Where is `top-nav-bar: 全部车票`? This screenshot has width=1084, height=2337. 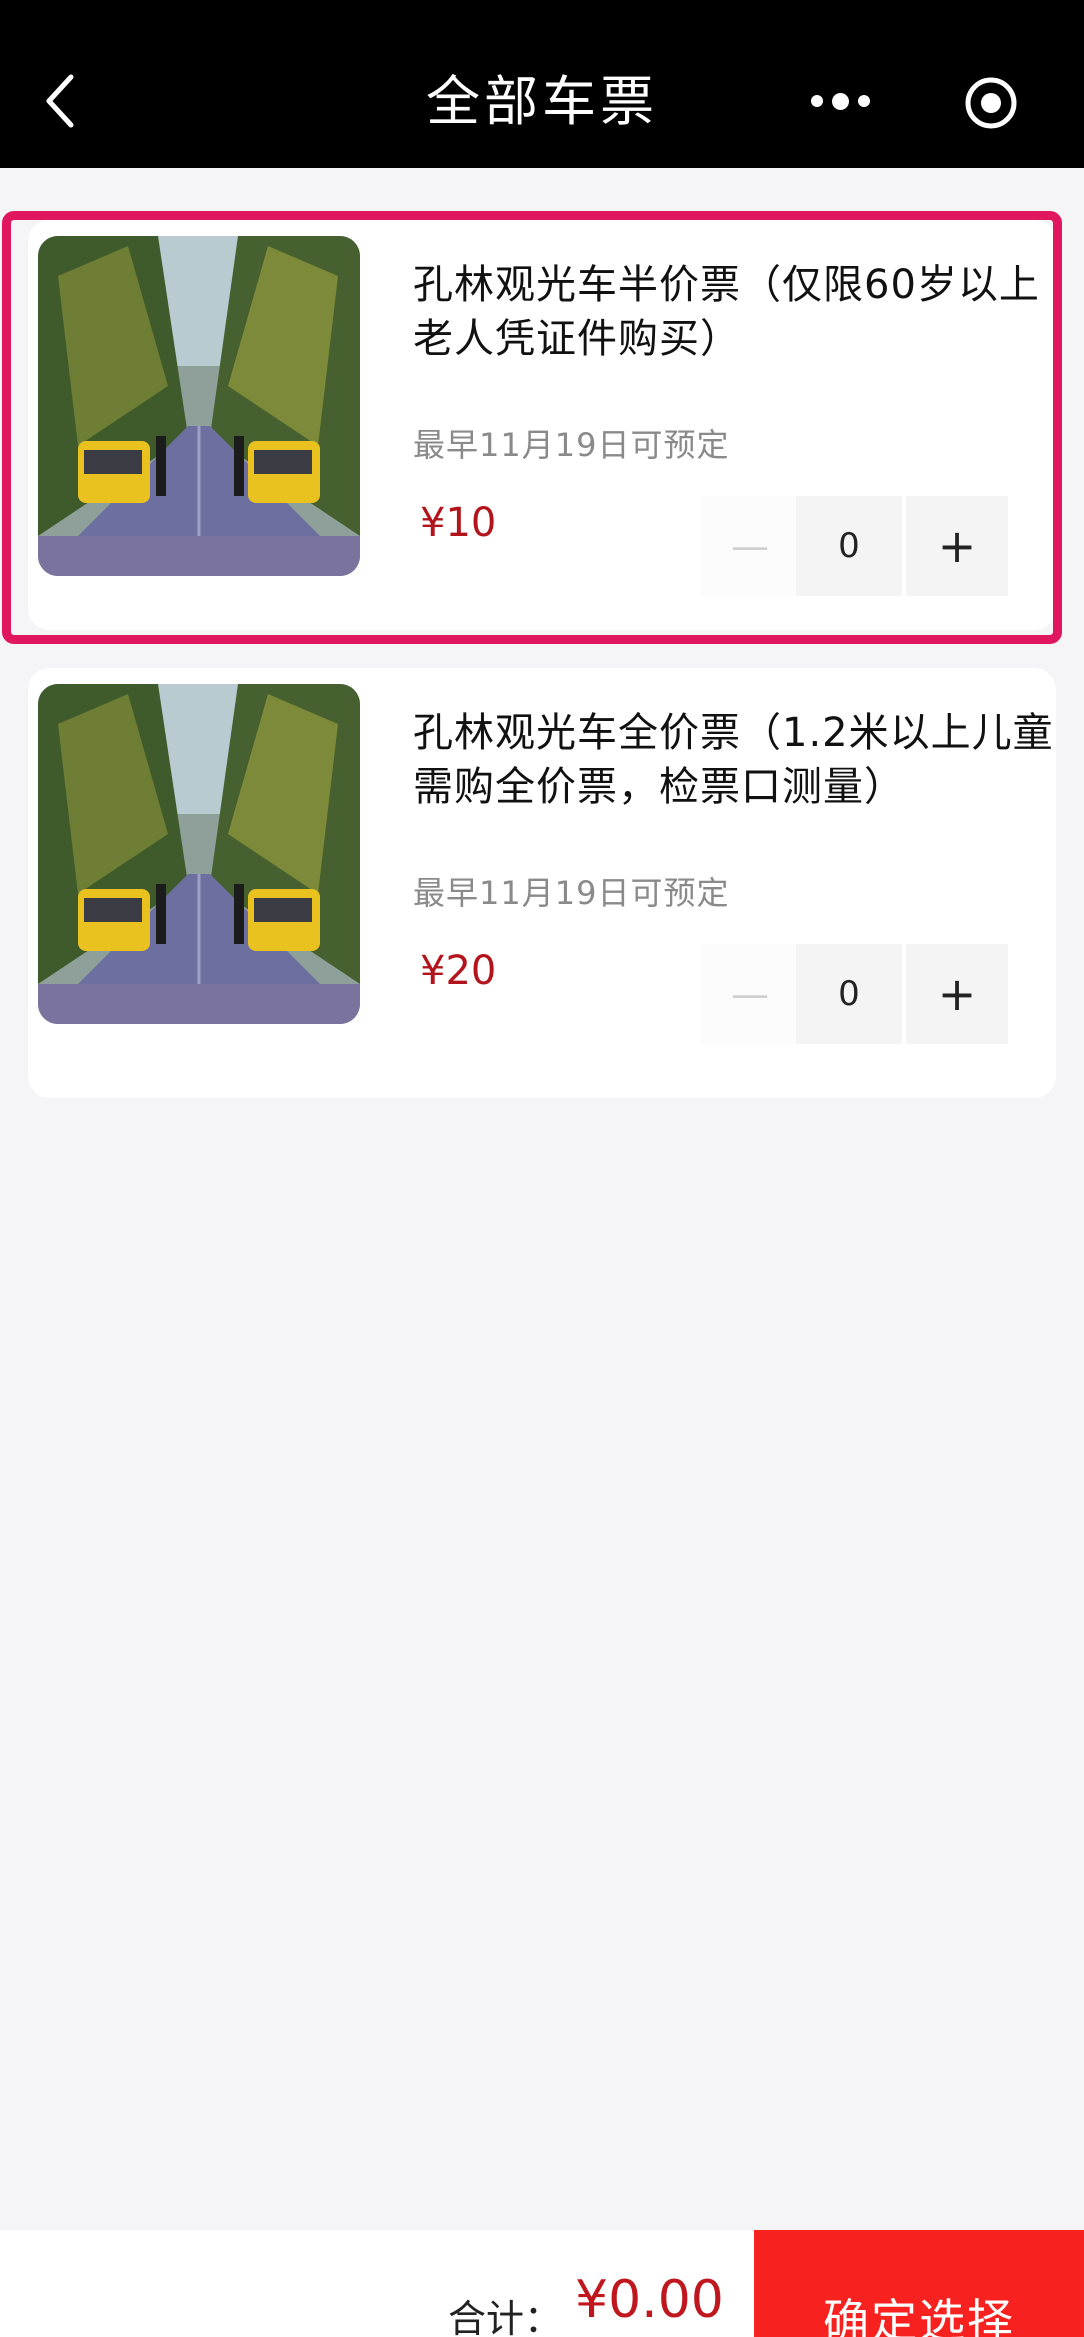 top-nav-bar: 全部车票 is located at coordinates (542, 84).